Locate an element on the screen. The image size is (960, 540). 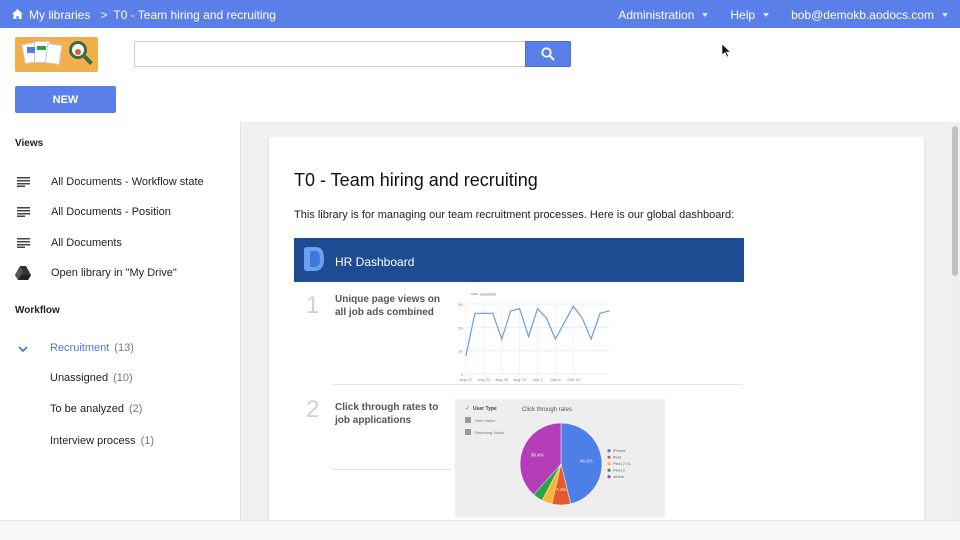
drive-icon is located at coordinates (23, 273).